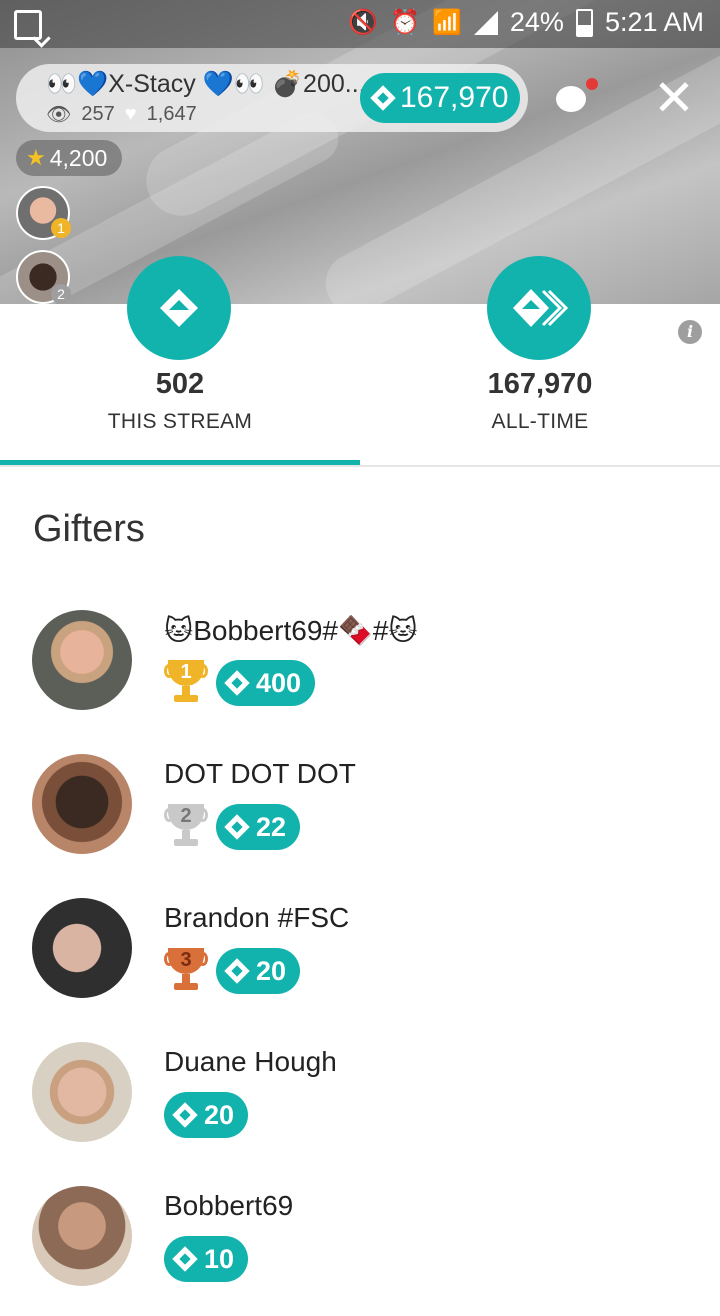 This screenshot has width=720, height=1316. I want to click on tab-divider, so click(360, 466).